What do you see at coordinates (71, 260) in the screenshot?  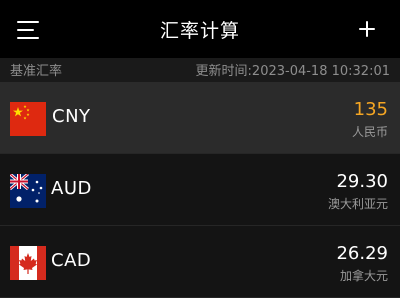 I see `currency-code: CAD` at bounding box center [71, 260].